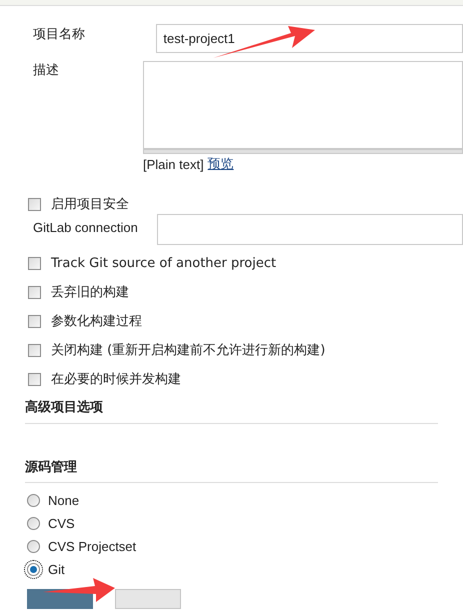  What do you see at coordinates (46, 71) in the screenshot?
I see `field-label: 描述` at bounding box center [46, 71].